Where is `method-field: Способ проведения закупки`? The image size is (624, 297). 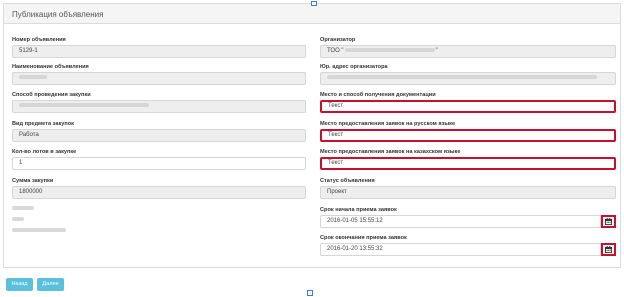 method-field: Способ проведения закупки is located at coordinates (159, 102).